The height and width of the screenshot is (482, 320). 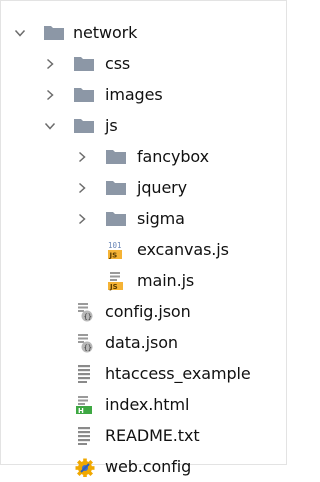 I want to click on tree-item-css: css, so click(x=144, y=63).